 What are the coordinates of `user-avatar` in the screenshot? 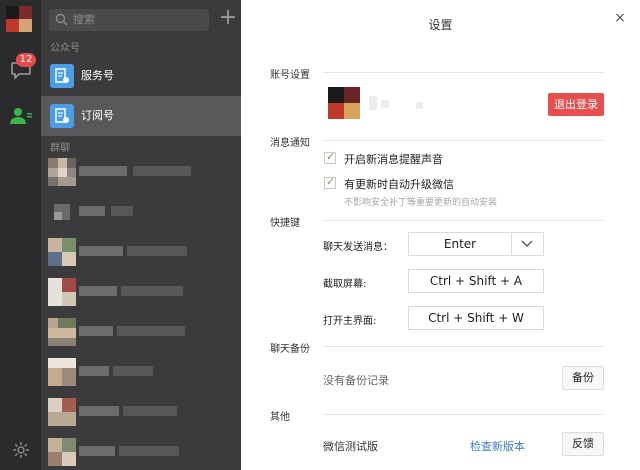 It's located at (19, 19).